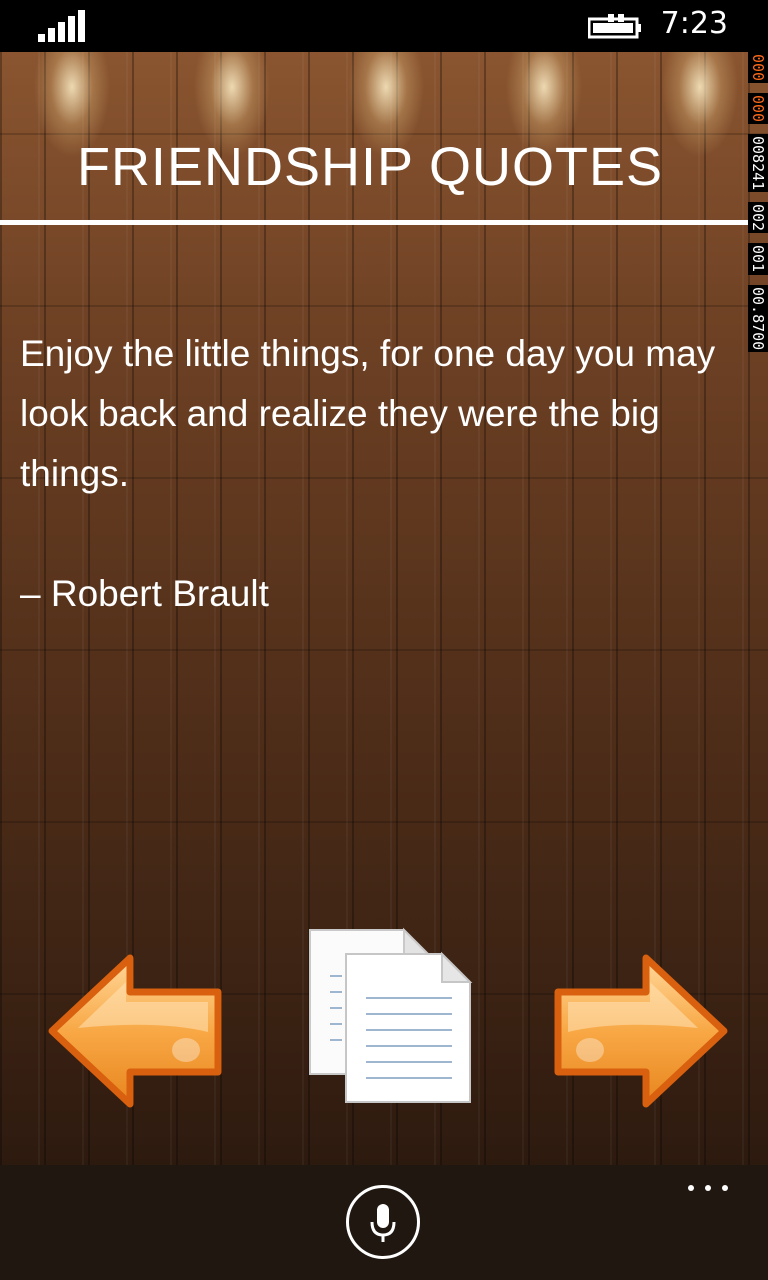 The image size is (768, 1280). I want to click on left-arrow-icon, so click(135, 1031).